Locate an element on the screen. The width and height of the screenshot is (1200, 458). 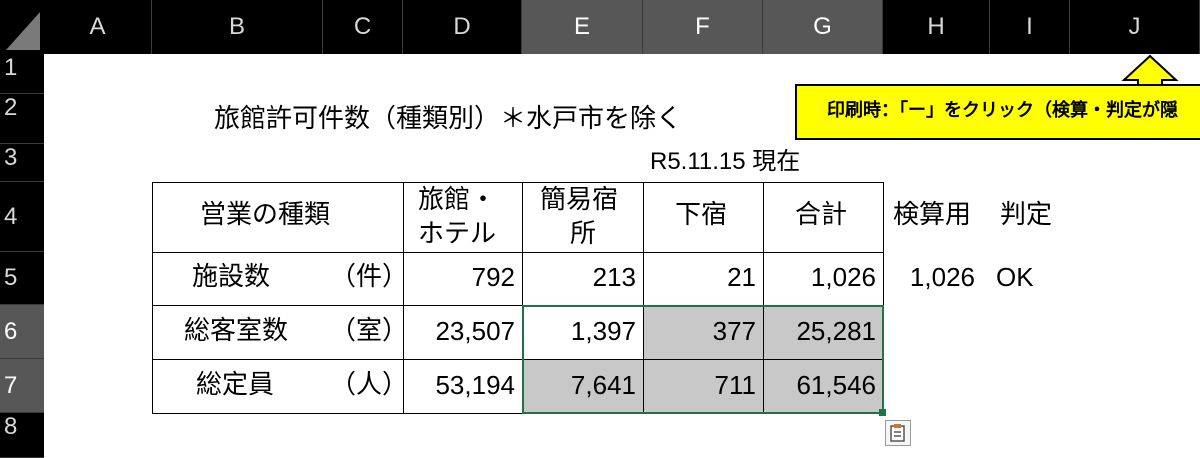
column-header-a: A is located at coordinates (98, 27).